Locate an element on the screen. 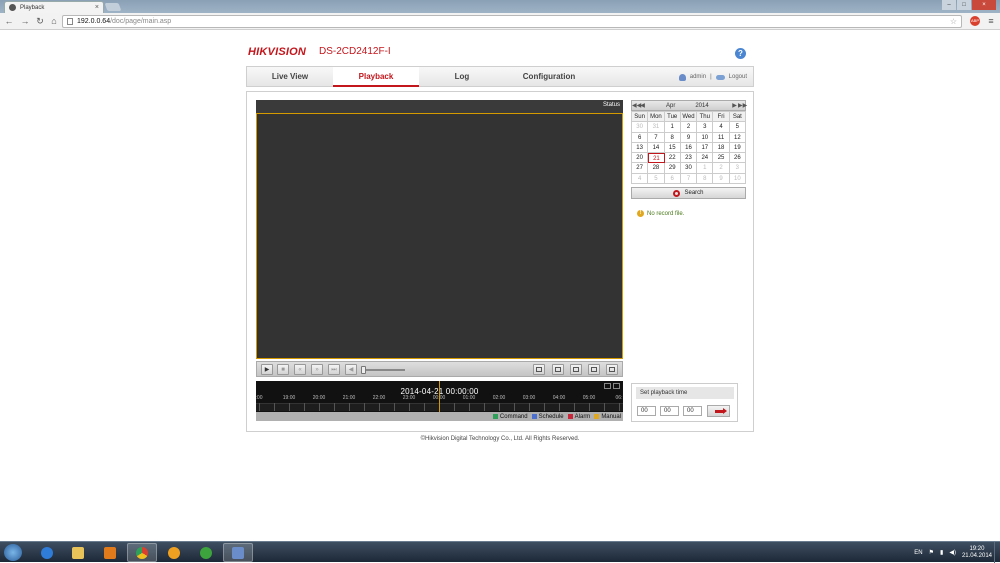 The width and height of the screenshot is (1000, 563). new-tab-button is located at coordinates (113, 7).